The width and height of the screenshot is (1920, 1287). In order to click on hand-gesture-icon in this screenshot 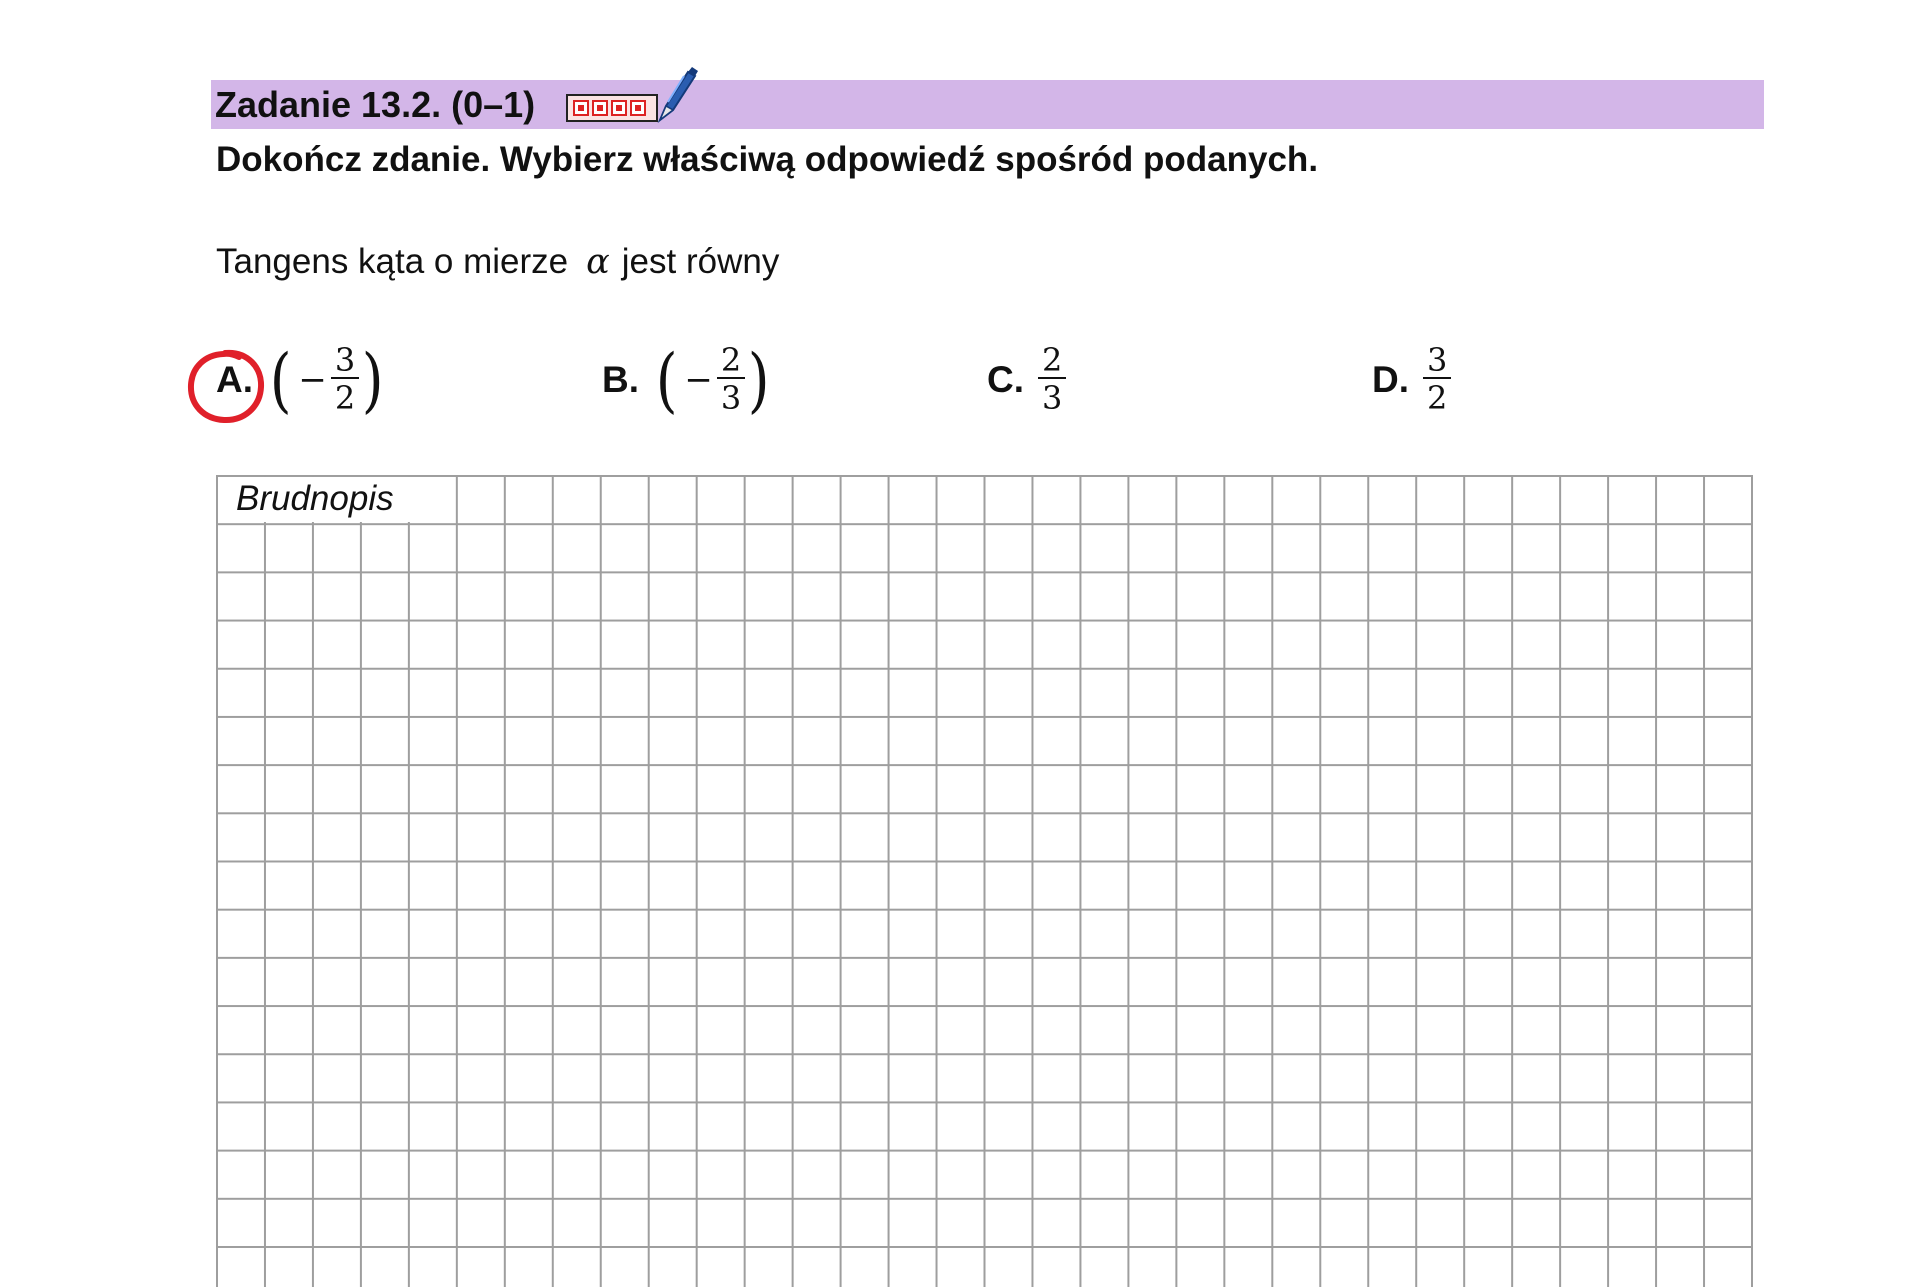, I will do `click(612, 108)`.